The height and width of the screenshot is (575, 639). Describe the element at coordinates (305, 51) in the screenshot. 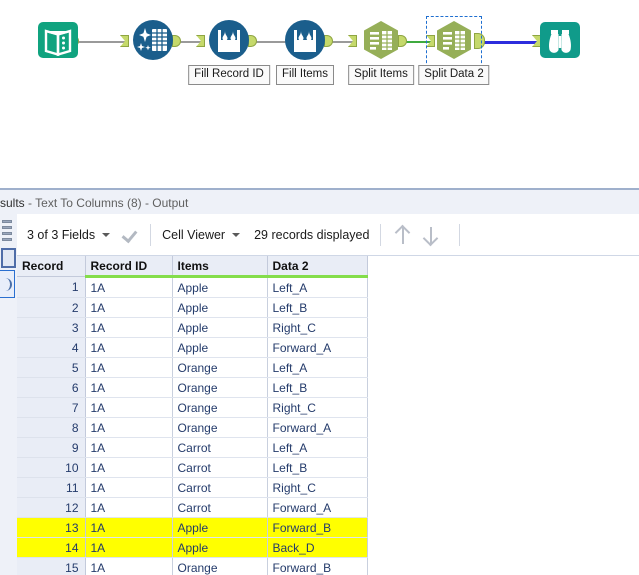

I see `tool-fill-items: Fill Items` at that location.